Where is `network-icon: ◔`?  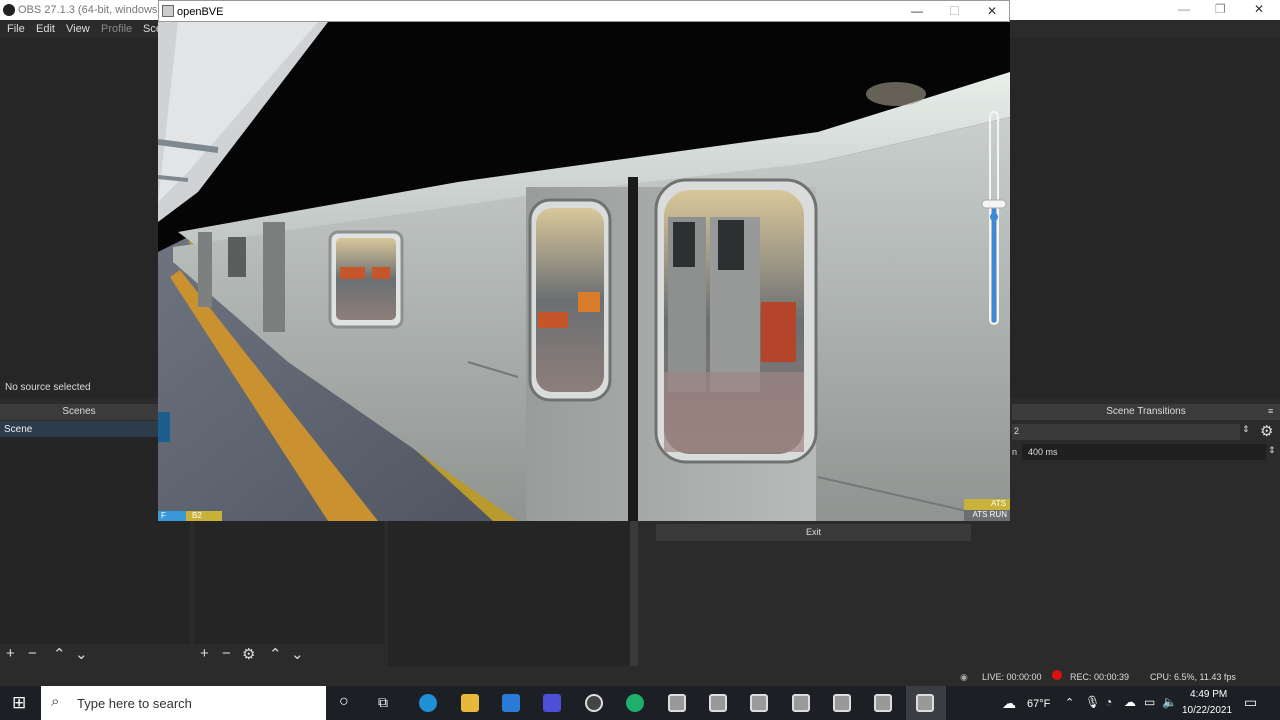 network-icon: ◔ is located at coordinates (1108, 702).